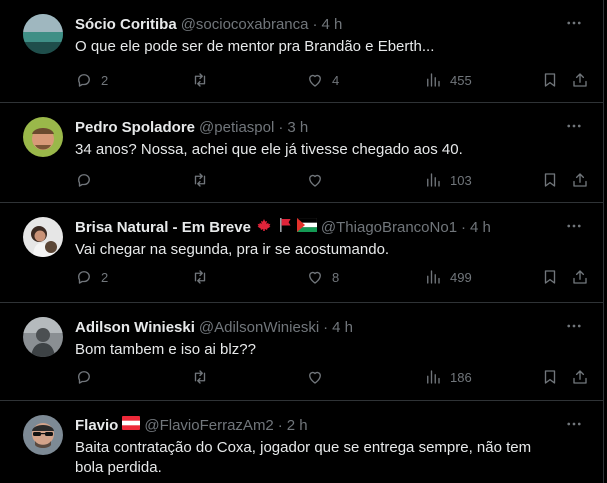 The height and width of the screenshot is (483, 607). Describe the element at coordinates (96, 425) in the screenshot. I see `author-name: Flavio` at that location.